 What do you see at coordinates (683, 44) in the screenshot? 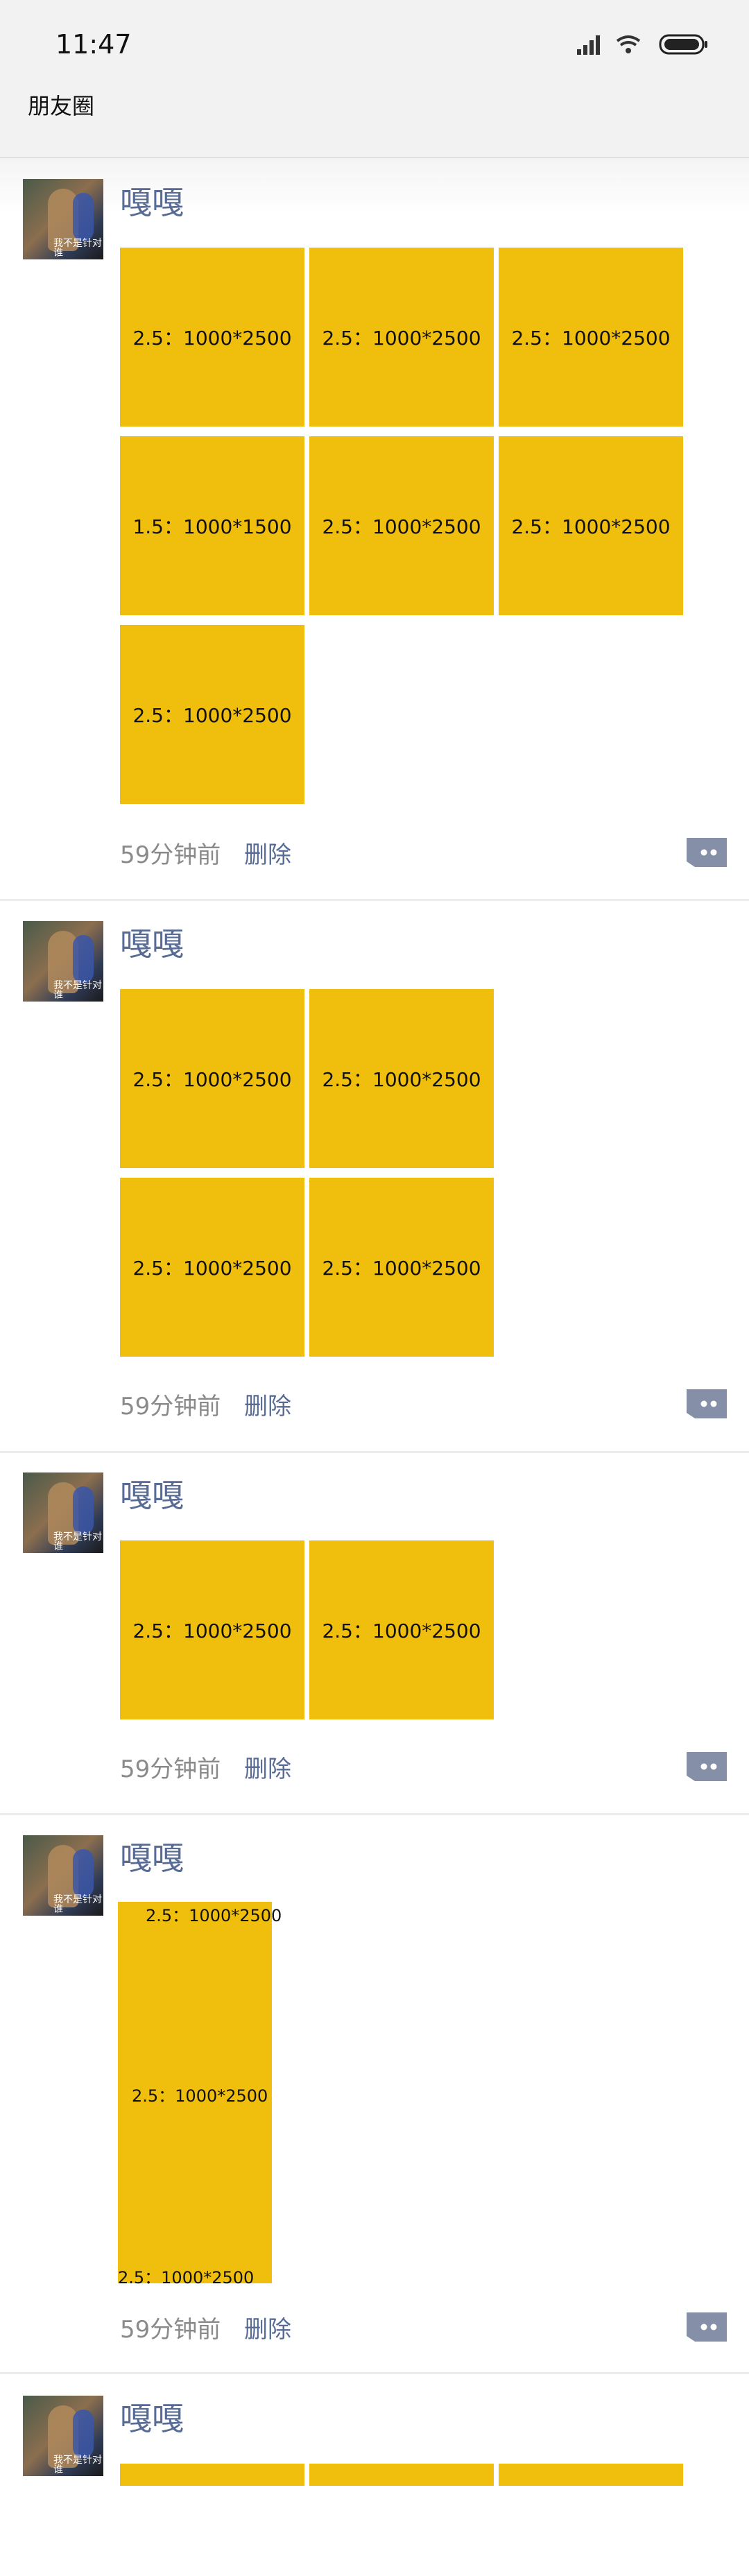
I see `battery-icon` at bounding box center [683, 44].